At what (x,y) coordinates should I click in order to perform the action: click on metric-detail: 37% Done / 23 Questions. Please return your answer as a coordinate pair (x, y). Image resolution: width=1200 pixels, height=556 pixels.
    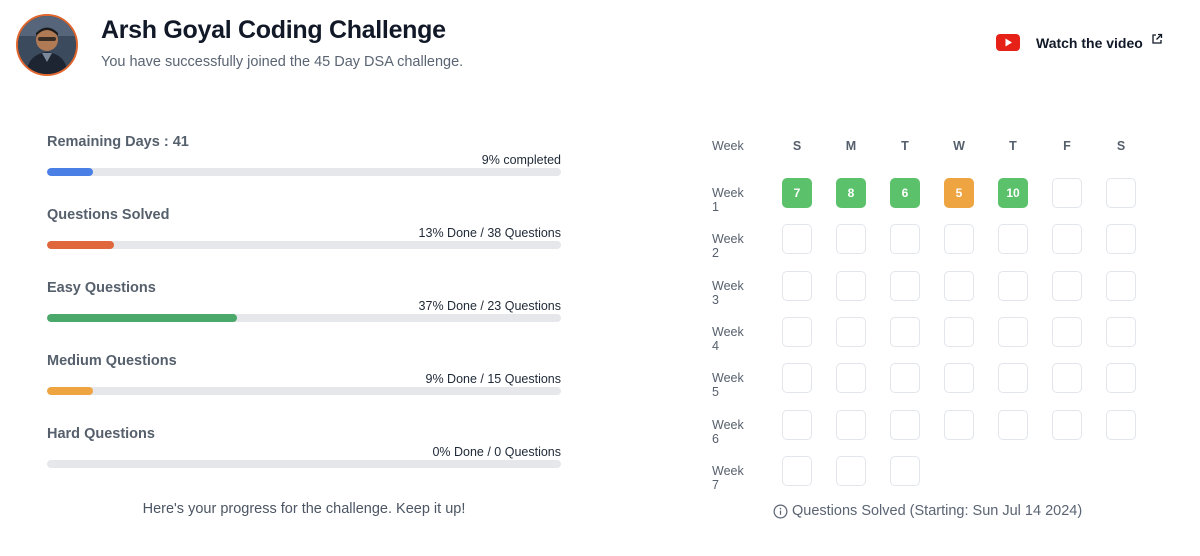
    Looking at the image, I should click on (489, 306).